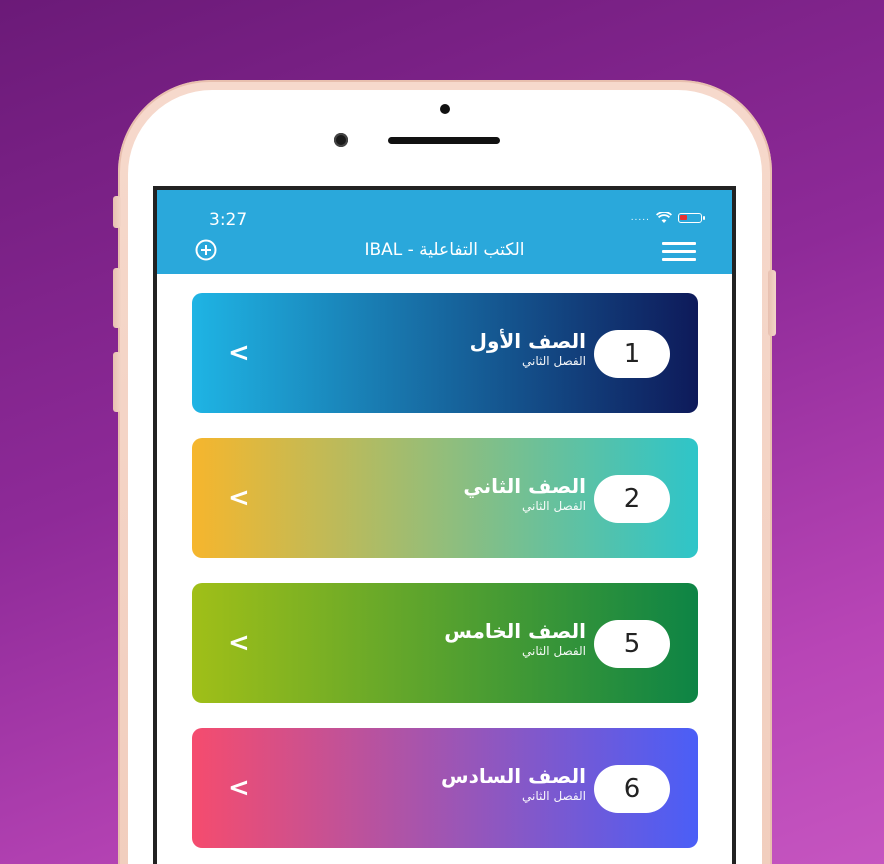 The width and height of the screenshot is (884, 864). Describe the element at coordinates (117, 212) in the screenshot. I see `mute-switch` at that location.